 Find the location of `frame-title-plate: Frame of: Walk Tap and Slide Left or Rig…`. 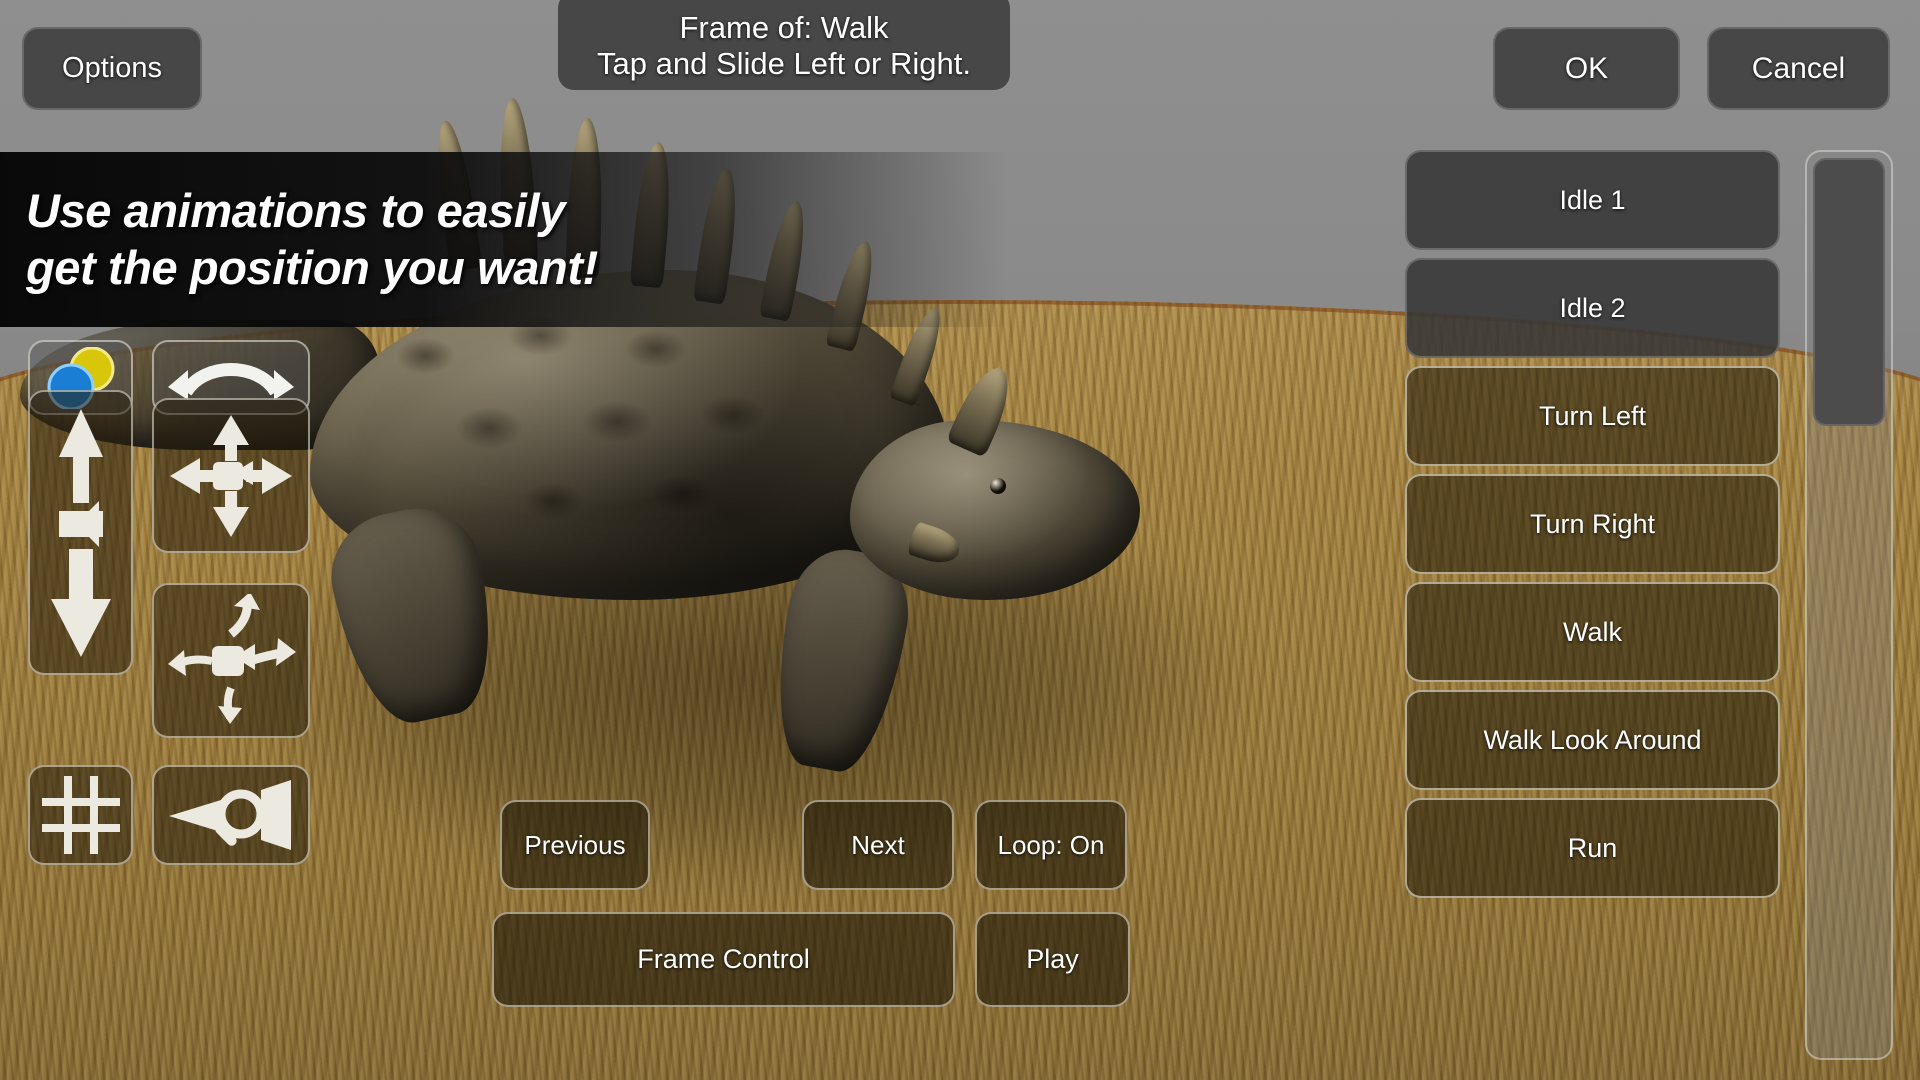

frame-title-plate: Frame of: Walk Tap and Slide Left or Rig… is located at coordinates (784, 45).